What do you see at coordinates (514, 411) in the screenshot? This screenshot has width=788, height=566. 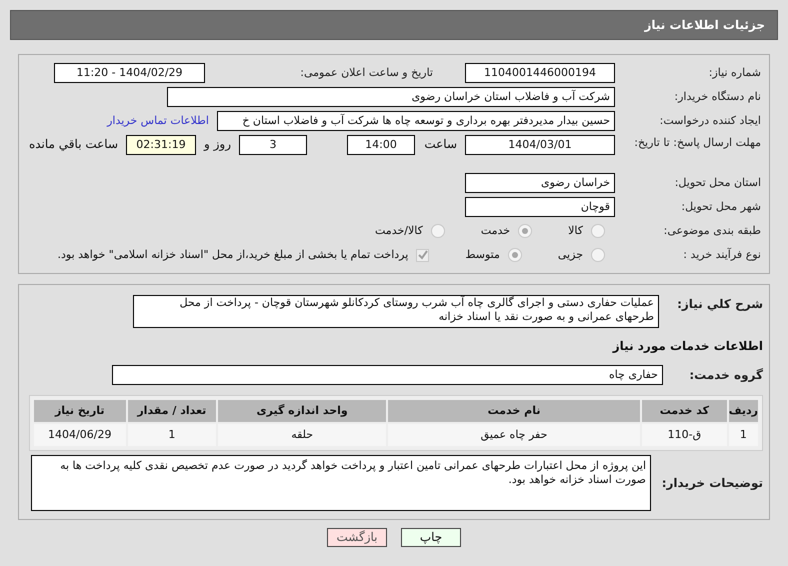 I see `column-header: نام خدمت` at bounding box center [514, 411].